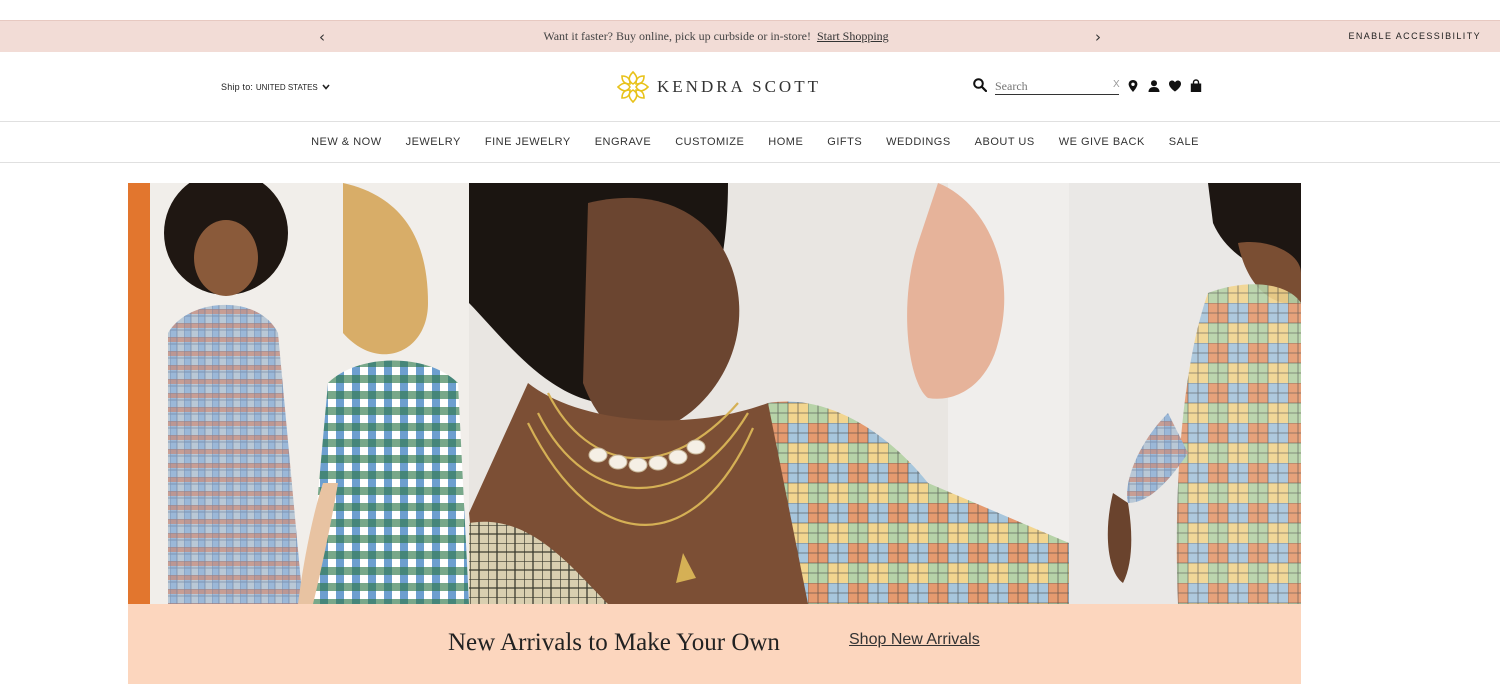  Describe the element at coordinates (633, 87) in the screenshot. I see `kendra-scott-logo-icon` at that location.